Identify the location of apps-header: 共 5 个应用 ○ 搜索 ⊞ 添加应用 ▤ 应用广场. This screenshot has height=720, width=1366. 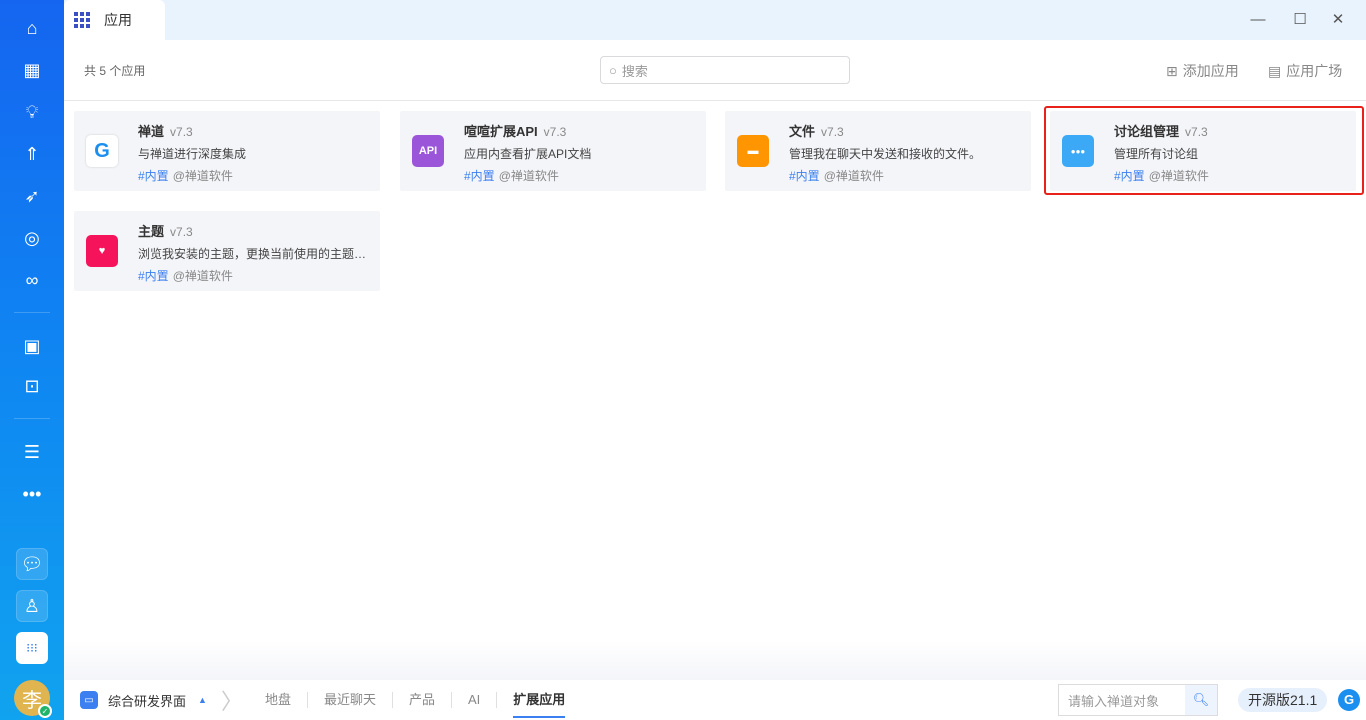
(715, 70).